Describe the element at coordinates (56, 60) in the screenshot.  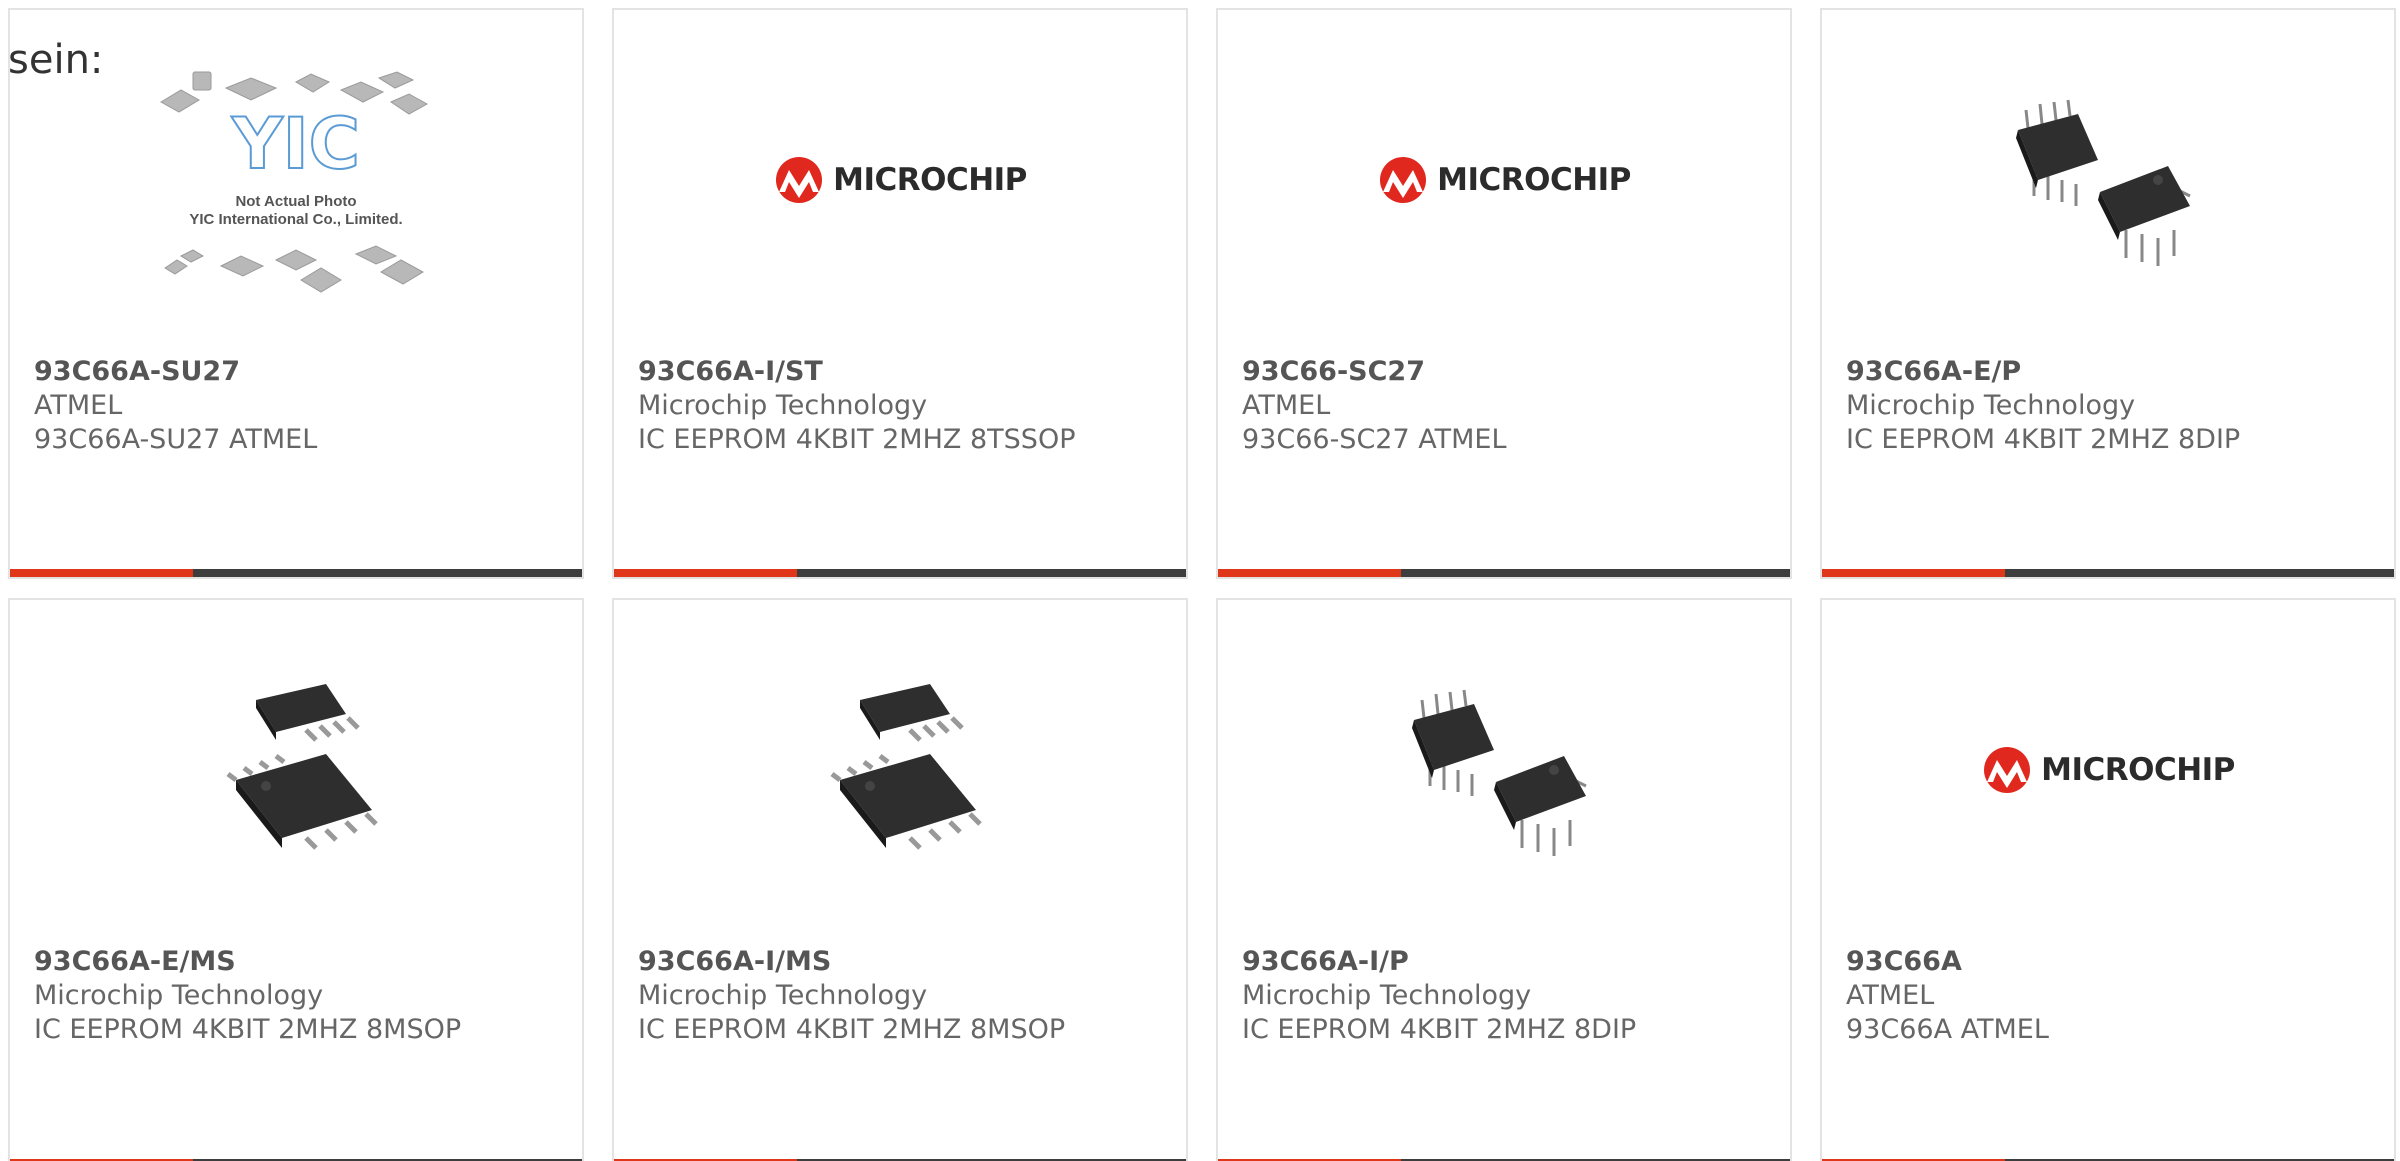
I see `intro-text: sein:` at that location.